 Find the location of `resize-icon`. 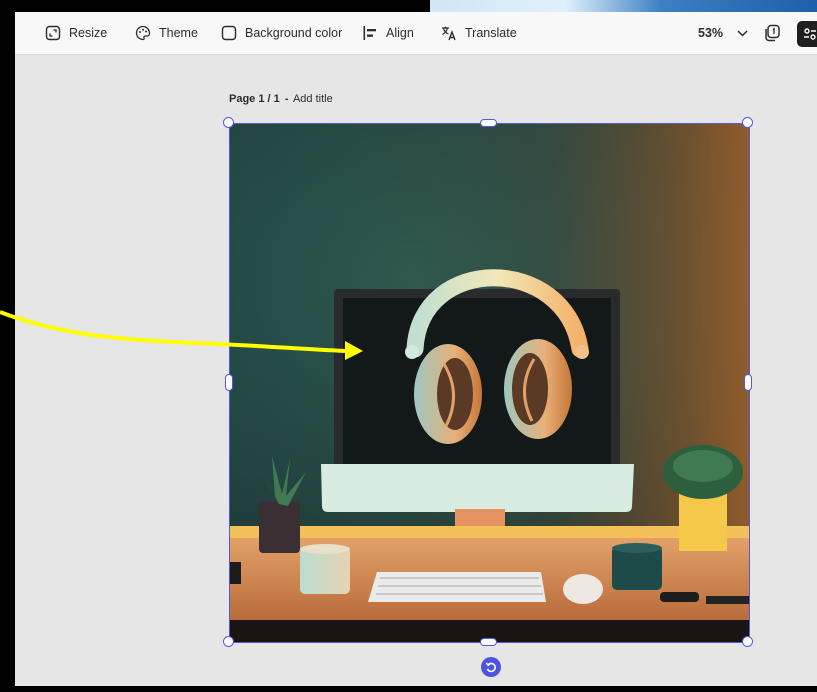

resize-icon is located at coordinates (53, 33).